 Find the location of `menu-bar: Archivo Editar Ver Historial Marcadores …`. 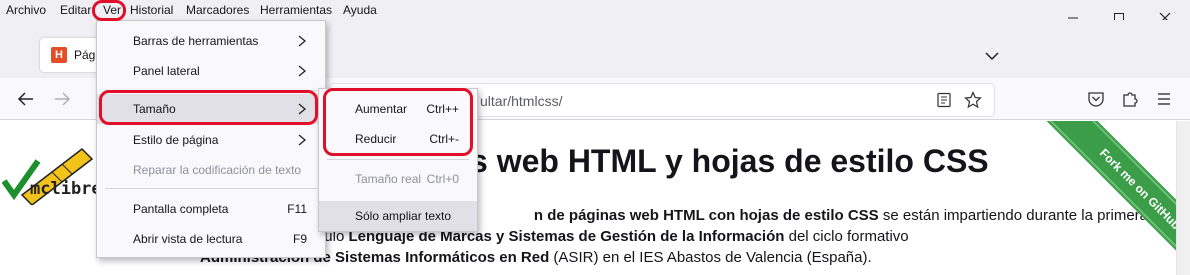

menu-bar: Archivo Editar Ver Historial Marcadores … is located at coordinates (595, 10).